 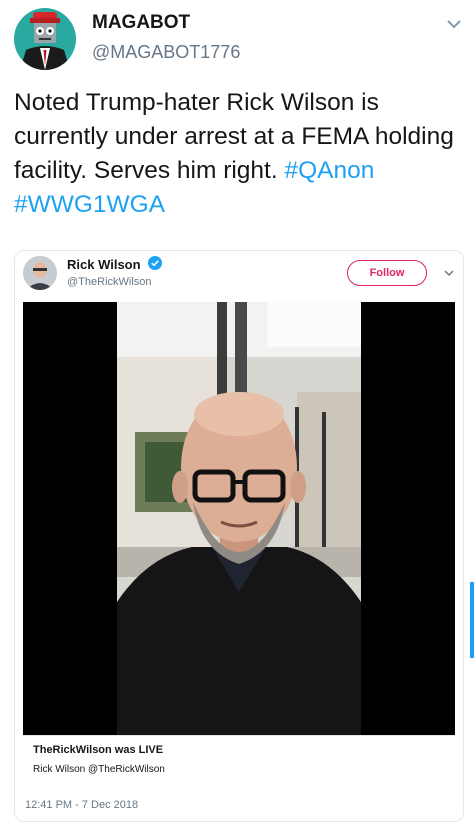 I want to click on quoted-avatar, so click(x=40, y=273).